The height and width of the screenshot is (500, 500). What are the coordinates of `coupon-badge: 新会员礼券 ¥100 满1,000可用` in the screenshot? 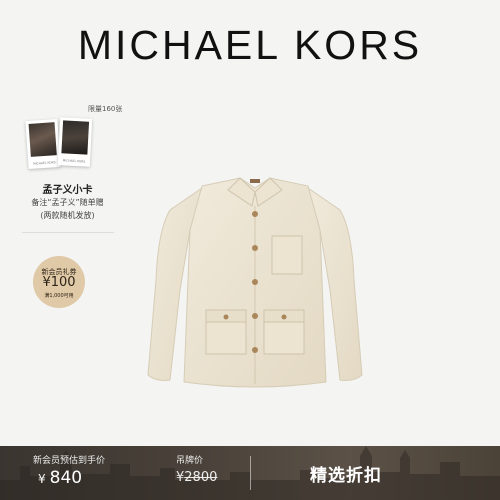 It's located at (59, 282).